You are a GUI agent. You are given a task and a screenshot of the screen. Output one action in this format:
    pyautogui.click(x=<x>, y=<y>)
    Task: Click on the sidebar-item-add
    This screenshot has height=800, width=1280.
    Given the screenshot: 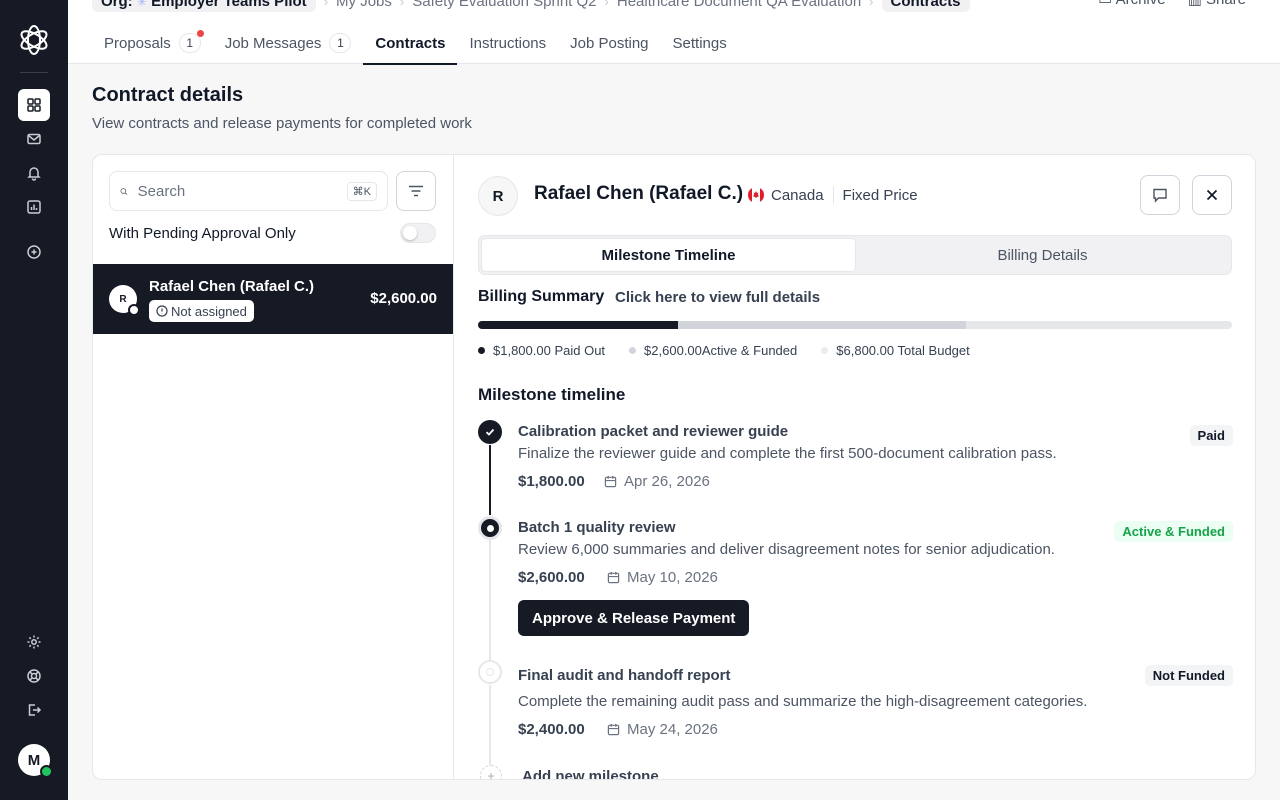 What is the action you would take?
    pyautogui.click(x=34, y=252)
    